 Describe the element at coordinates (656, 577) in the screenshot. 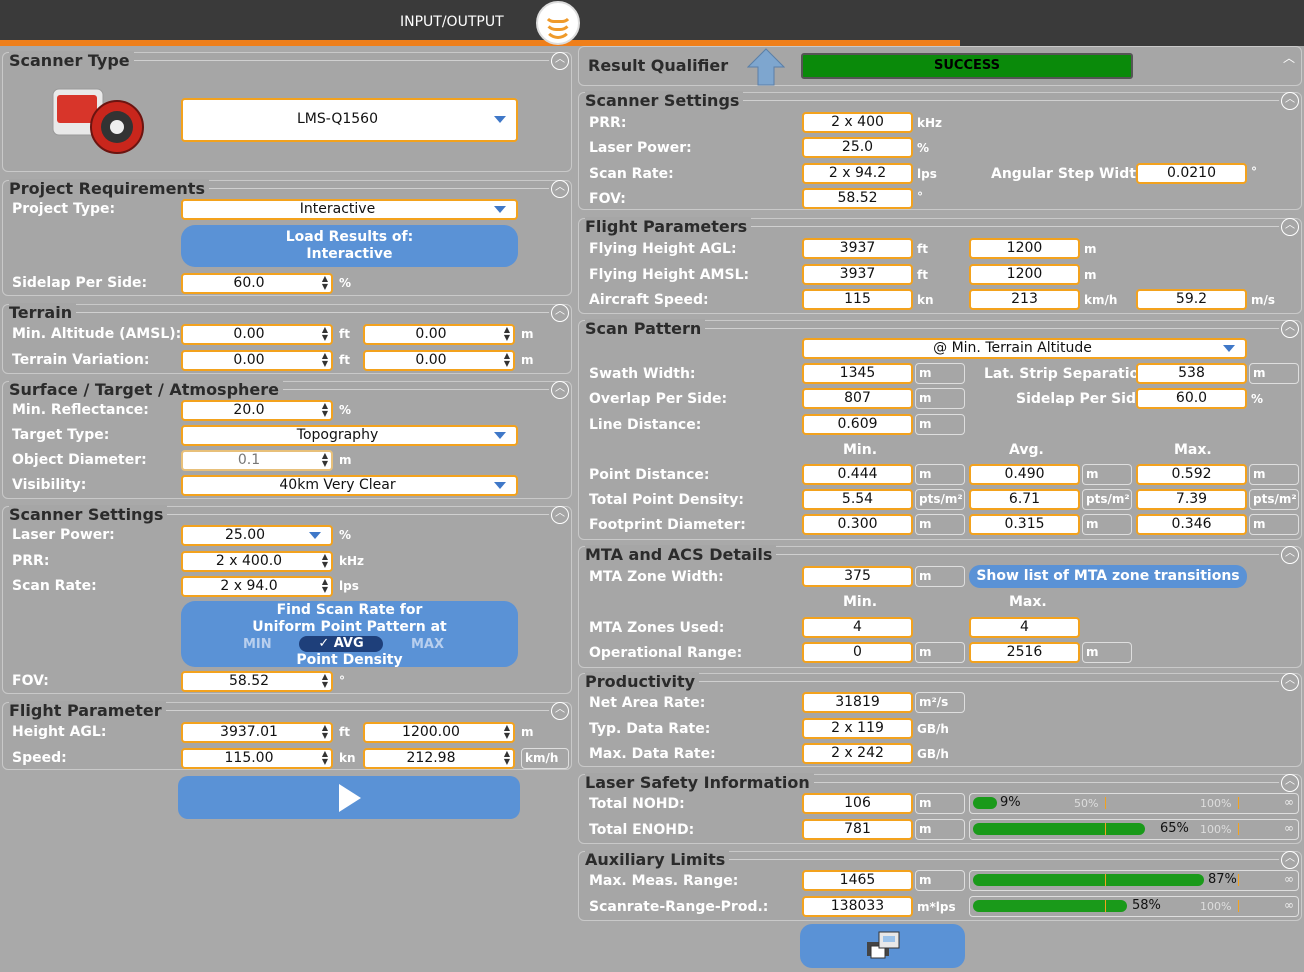

I see `mta-zone-width-label: MTA Zone Width:` at that location.